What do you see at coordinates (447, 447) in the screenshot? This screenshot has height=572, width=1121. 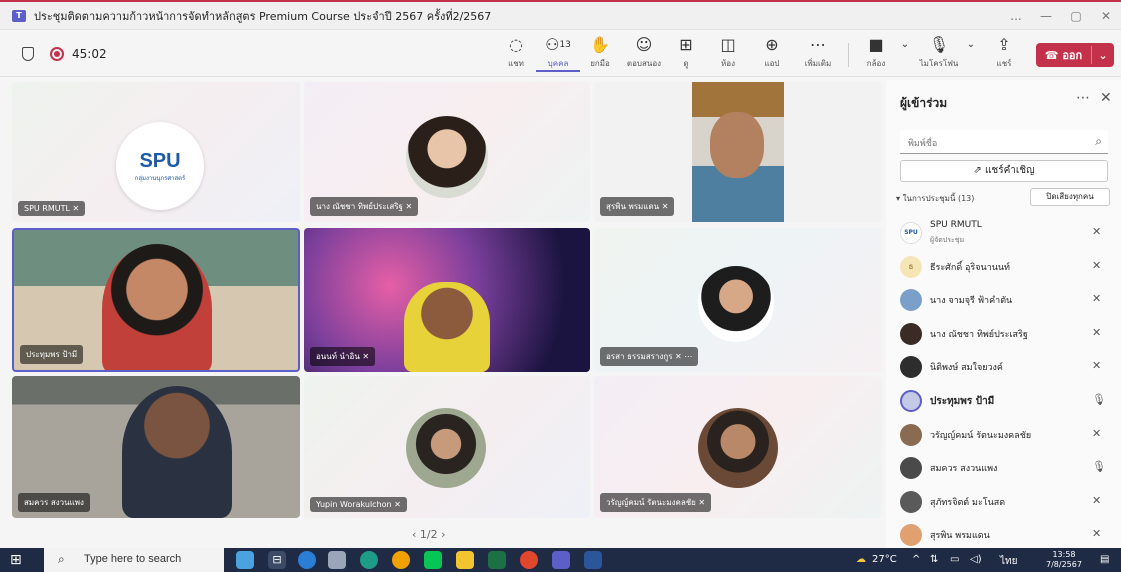 I see `video-tile: Yupin Worakulchon ✕` at bounding box center [447, 447].